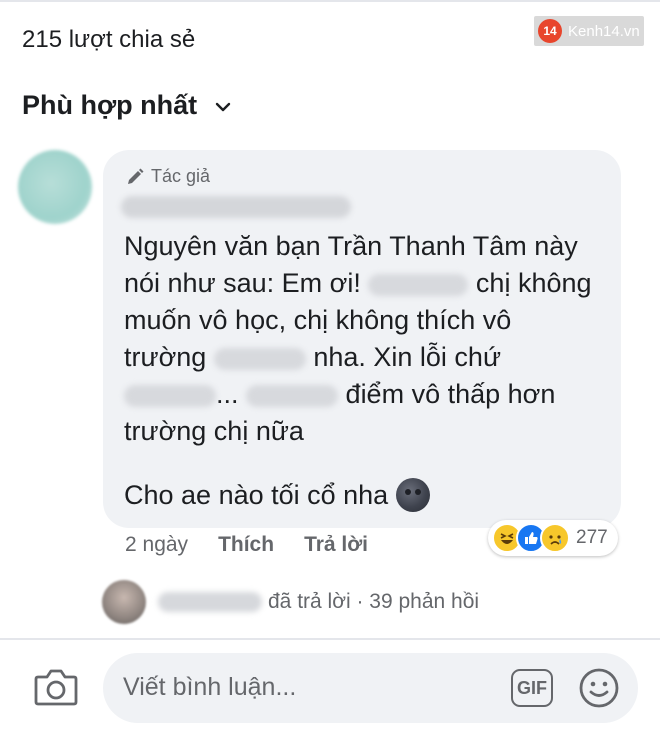 The height and width of the screenshot is (733, 660). What do you see at coordinates (55, 187) in the screenshot?
I see `commenter-avatar` at bounding box center [55, 187].